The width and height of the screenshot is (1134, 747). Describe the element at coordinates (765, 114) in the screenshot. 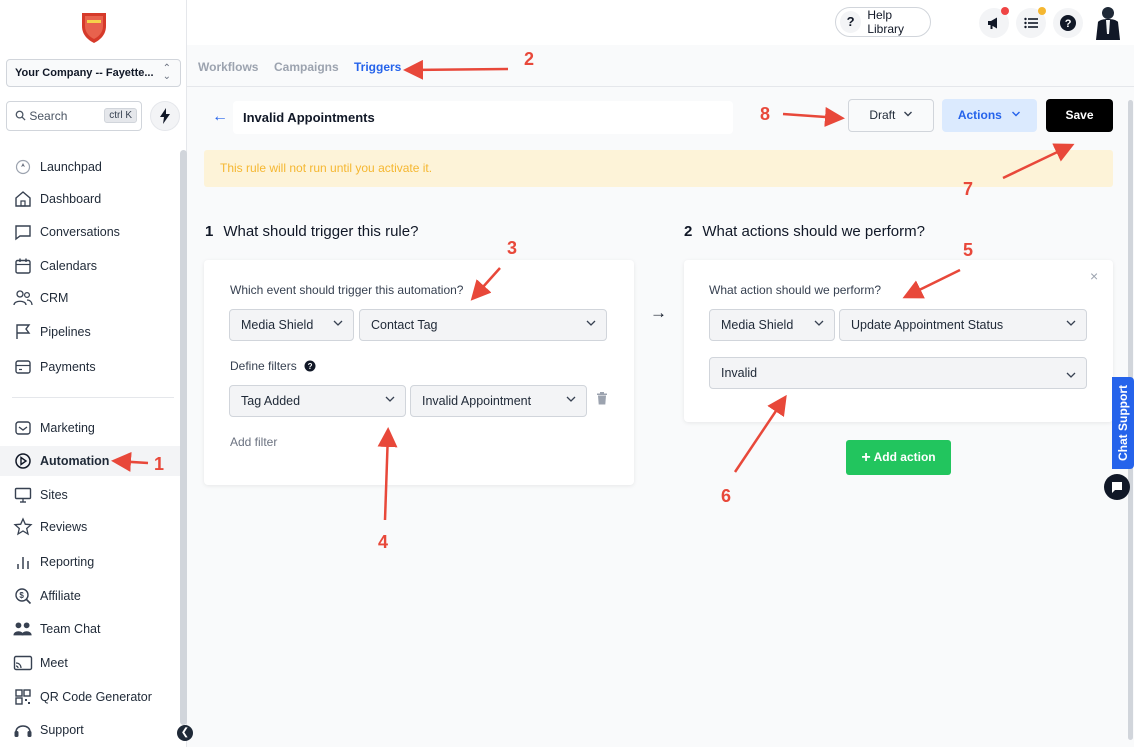

I see `annotation-number-8: 8` at that location.